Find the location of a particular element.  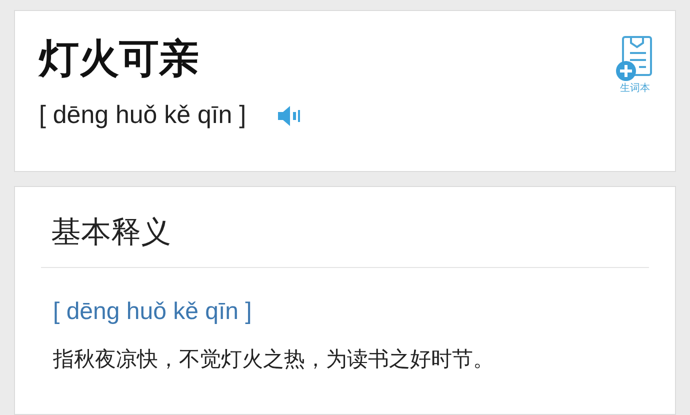

section-heading: 基本释义 is located at coordinates (345, 240).